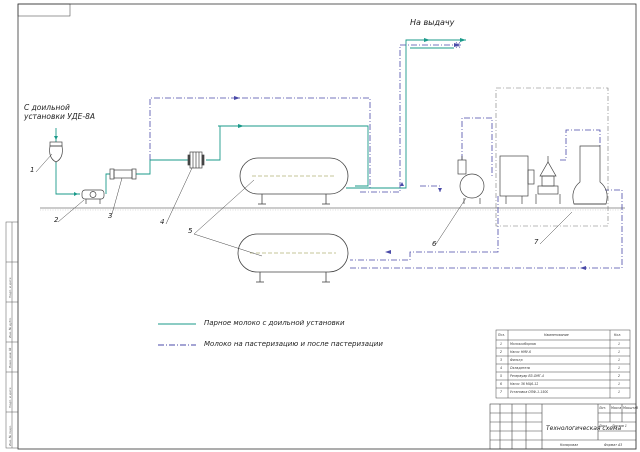  Describe the element at coordinates (432, 22) in the screenshot. I see `output-label: На выдачу` at that location.